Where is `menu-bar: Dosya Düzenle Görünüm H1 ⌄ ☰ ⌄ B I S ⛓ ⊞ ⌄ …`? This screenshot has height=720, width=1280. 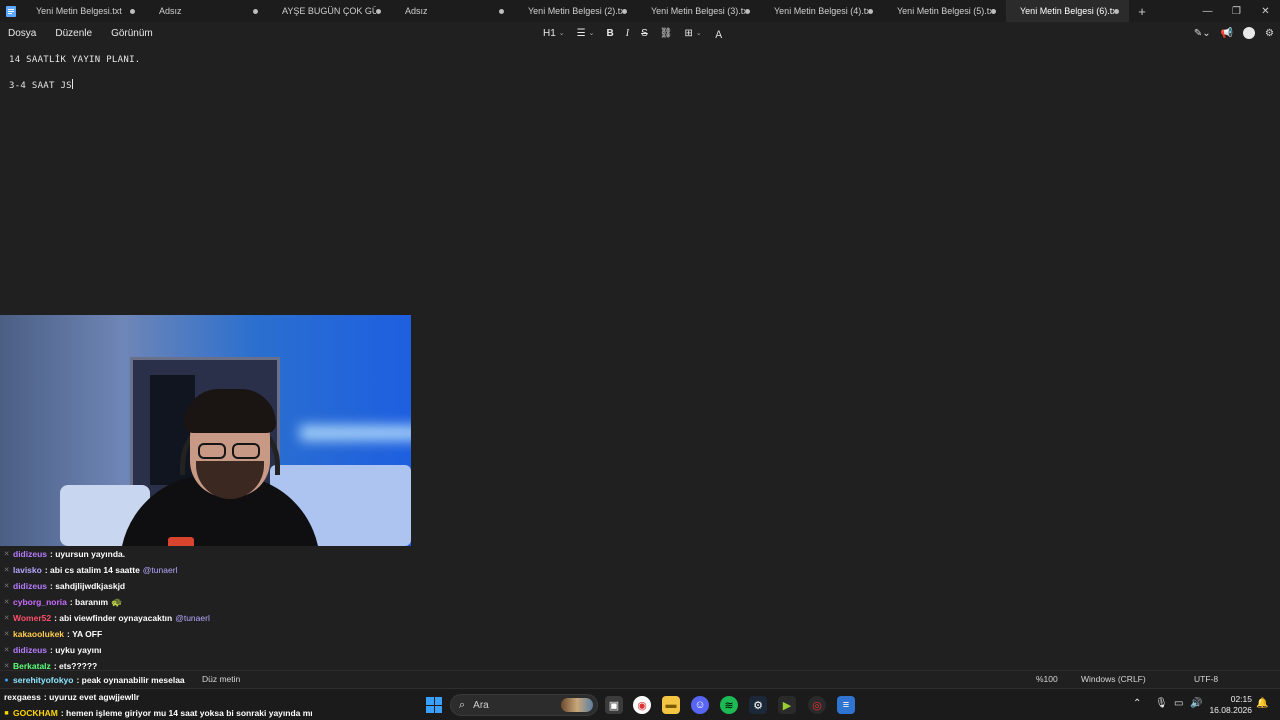 menu-bar: Dosya Düzenle Görünüm H1 ⌄ ☰ ⌄ B I S ⛓ ⊞ ⌄ … is located at coordinates (640, 33).